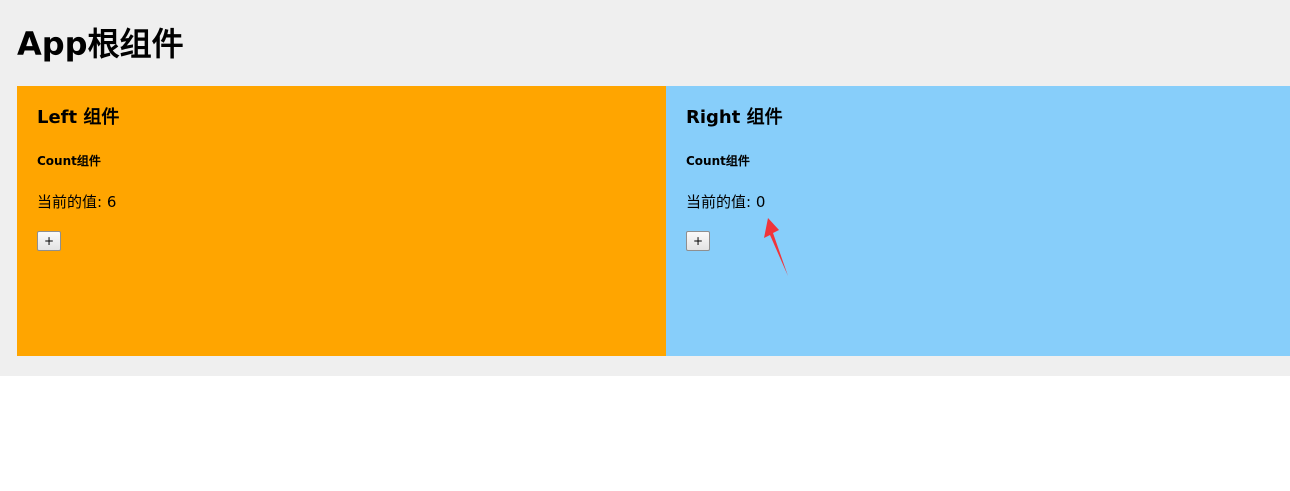 This screenshot has height=491, width=1290. I want to click on red-arrow-icon, so click(776, 247).